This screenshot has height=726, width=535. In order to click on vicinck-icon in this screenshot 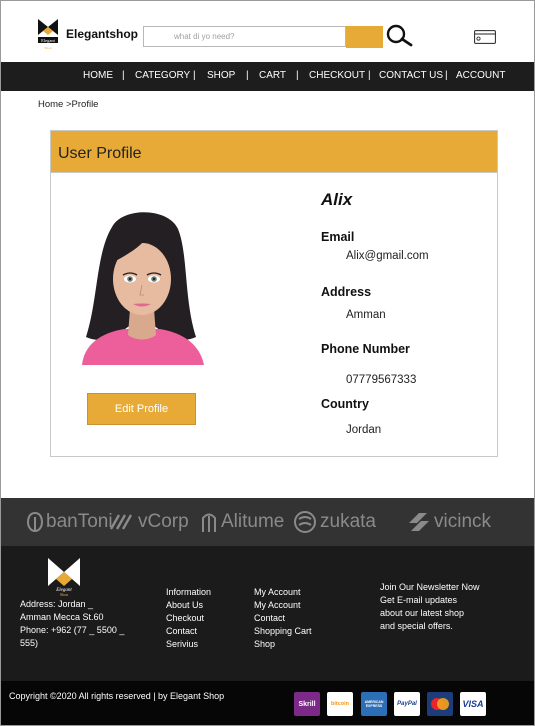, I will do `click(419, 522)`.